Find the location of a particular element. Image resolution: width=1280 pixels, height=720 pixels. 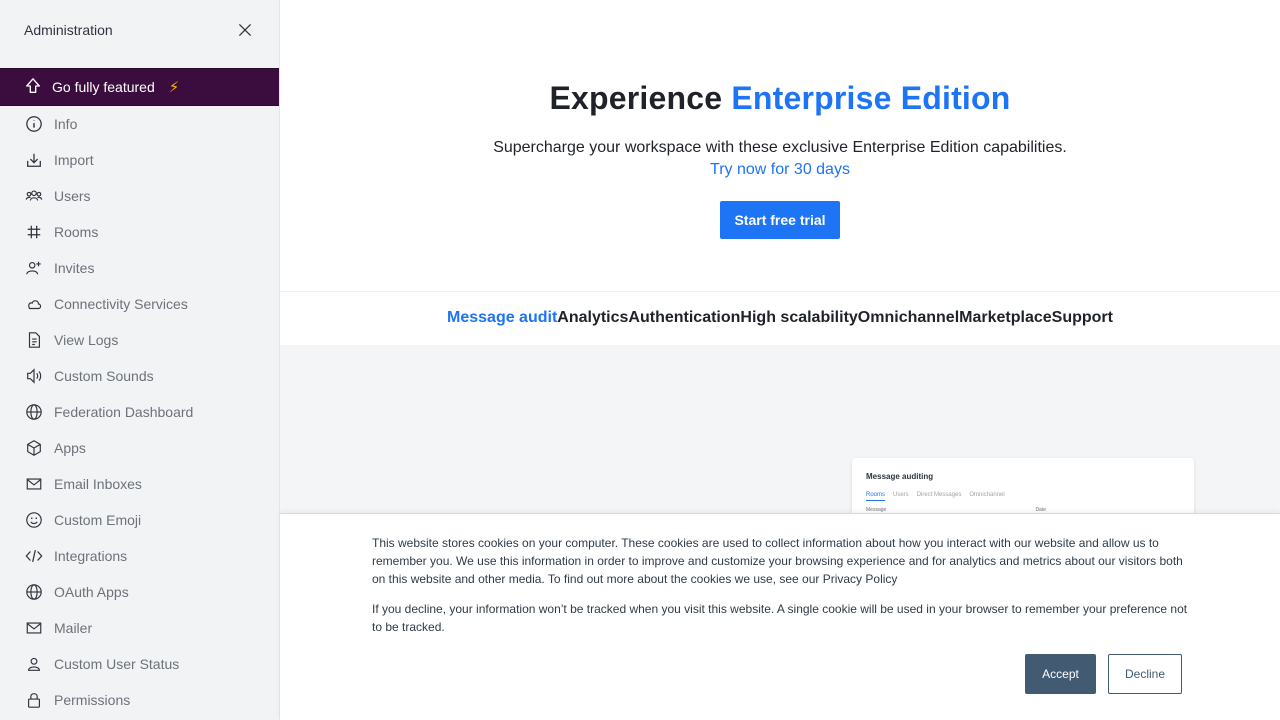

sidebar-item-oauth-apps: OAuth Apps is located at coordinates (139, 592).